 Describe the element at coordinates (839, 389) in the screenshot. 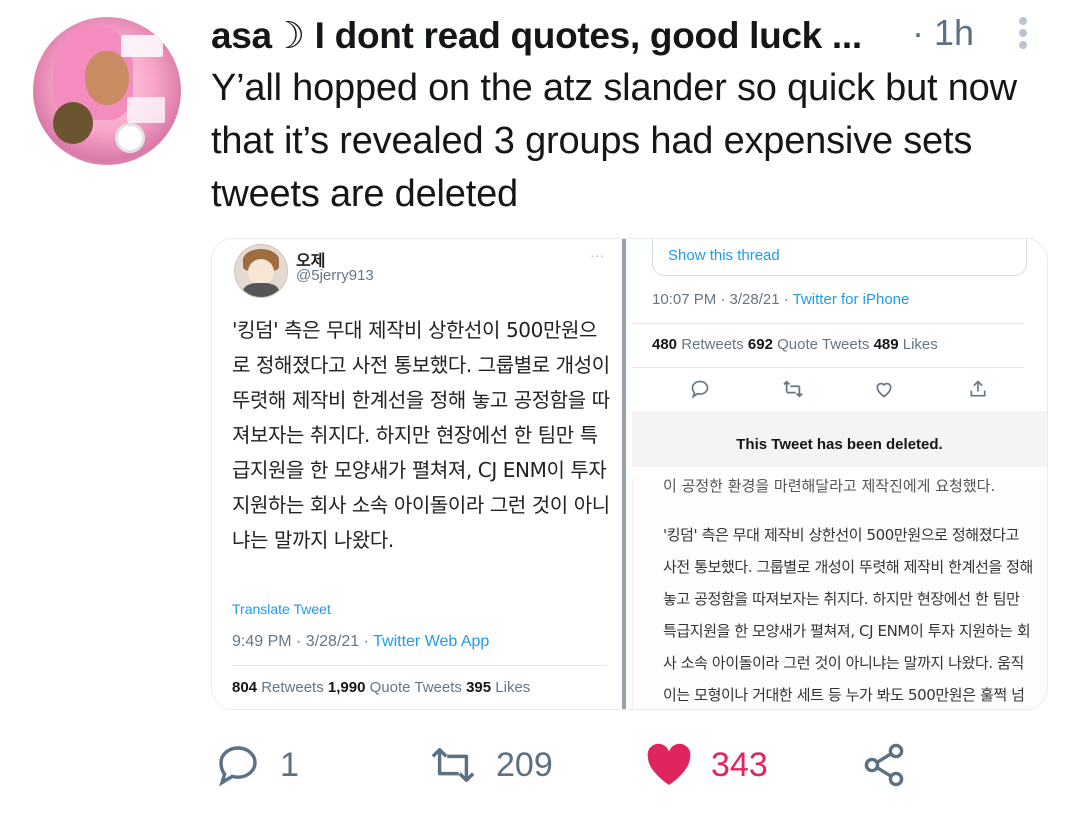

I see `right-action-bar` at that location.